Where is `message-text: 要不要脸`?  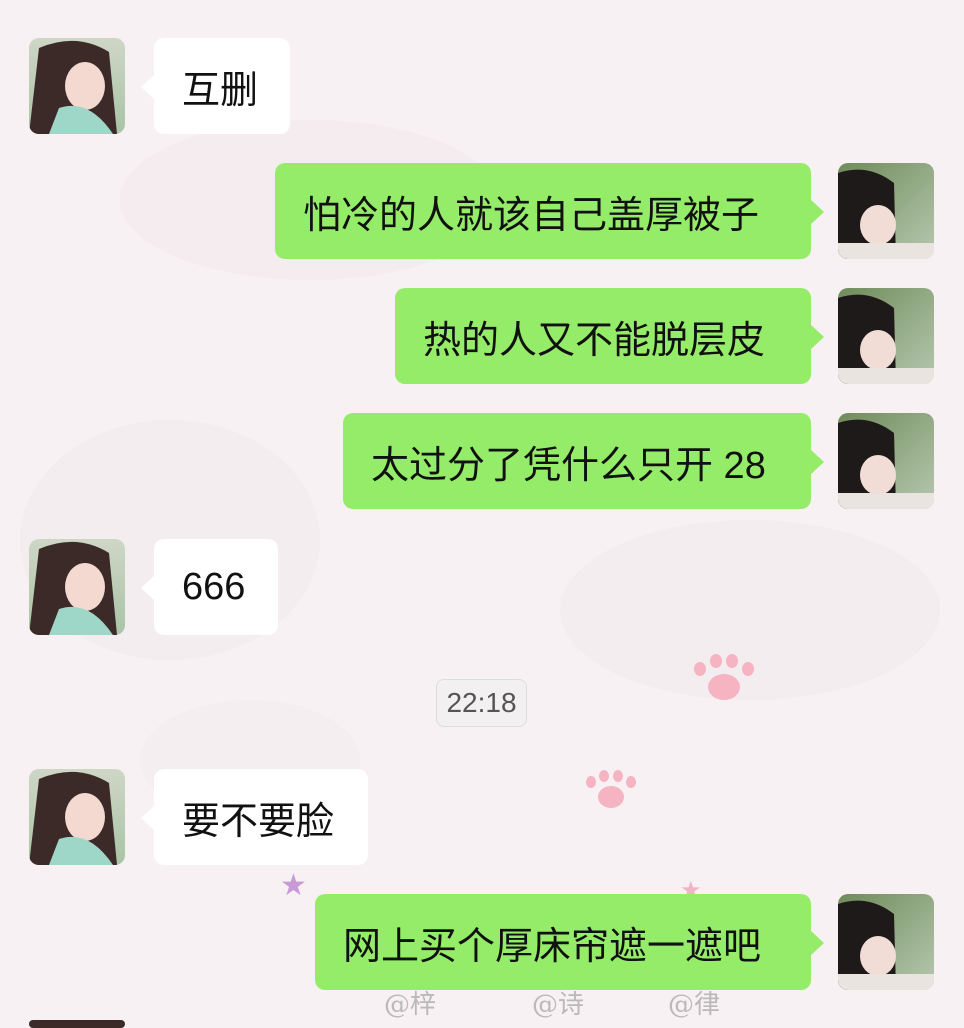
message-text: 要不要脸 is located at coordinates (258, 821).